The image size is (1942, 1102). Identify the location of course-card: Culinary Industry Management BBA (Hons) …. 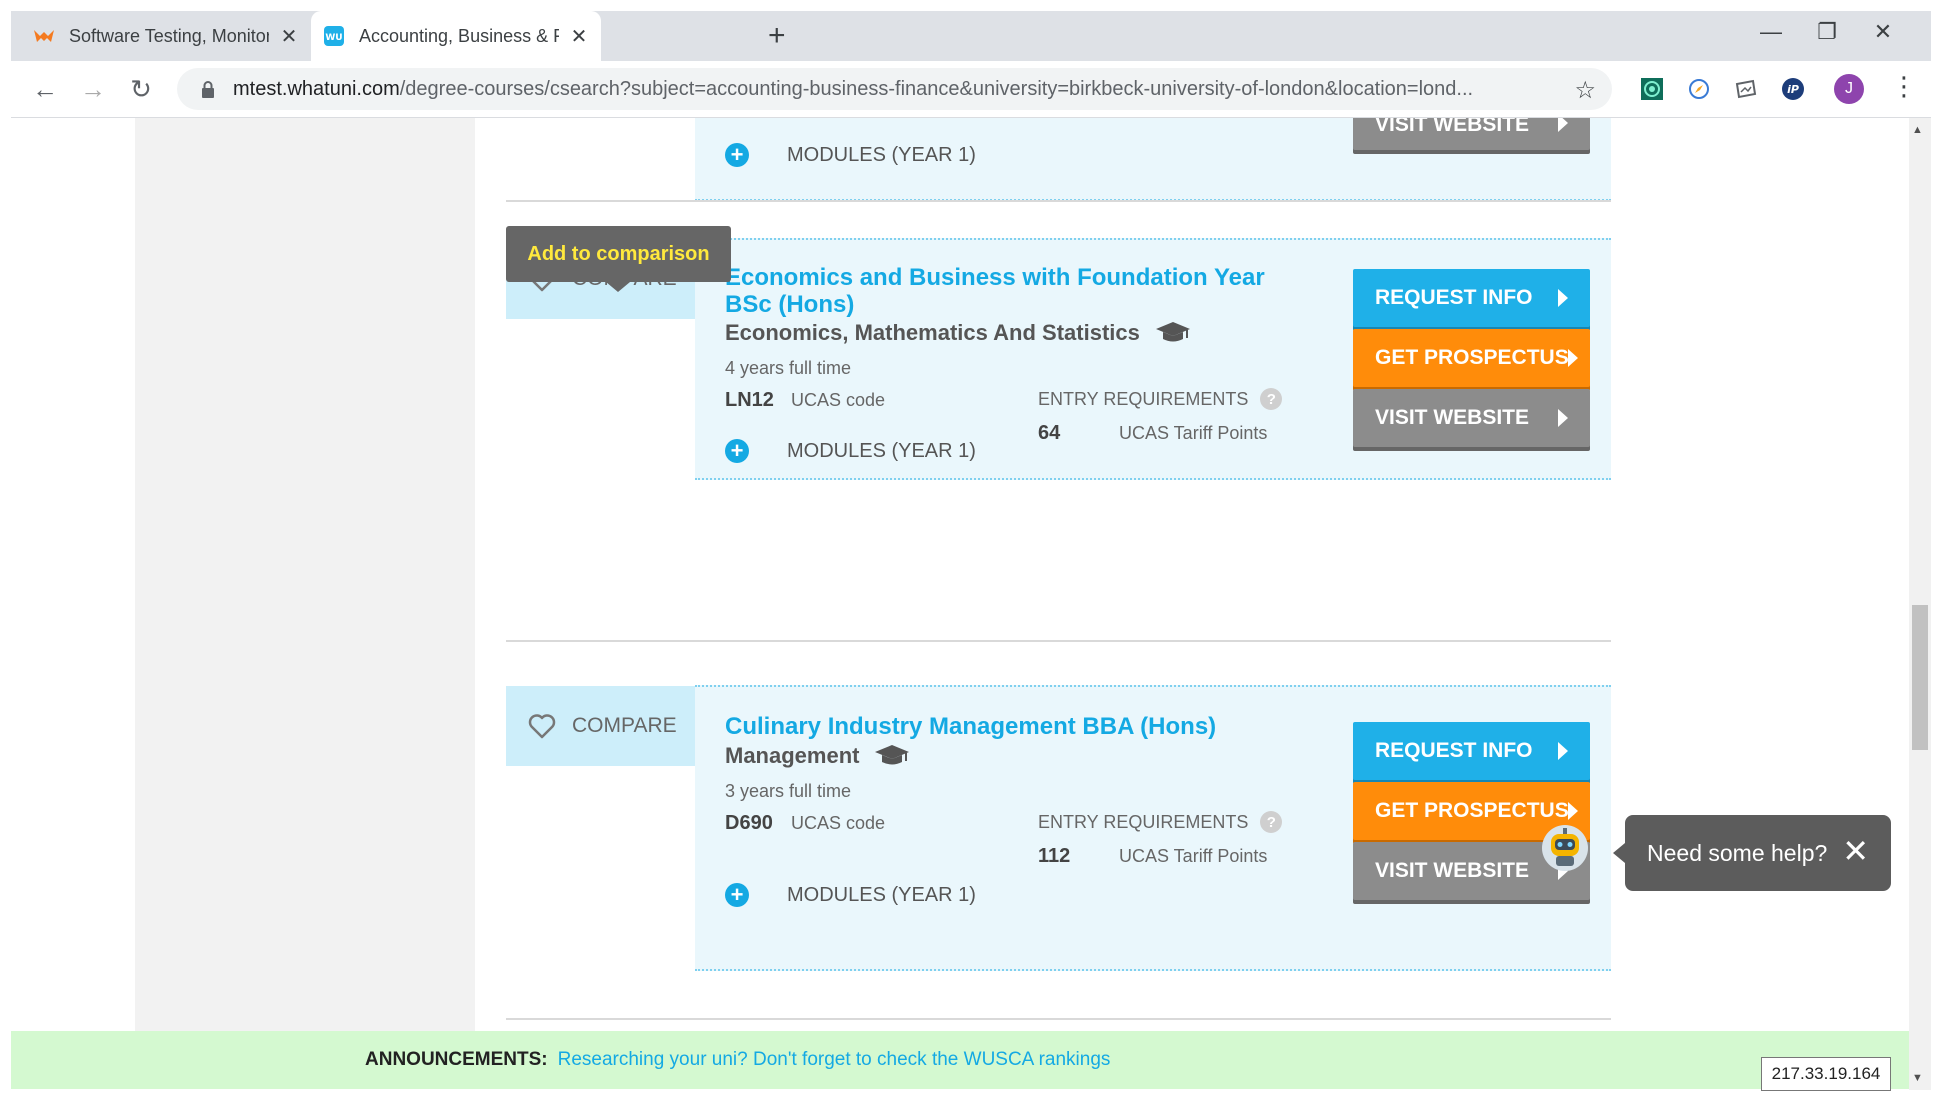
(1153, 828).